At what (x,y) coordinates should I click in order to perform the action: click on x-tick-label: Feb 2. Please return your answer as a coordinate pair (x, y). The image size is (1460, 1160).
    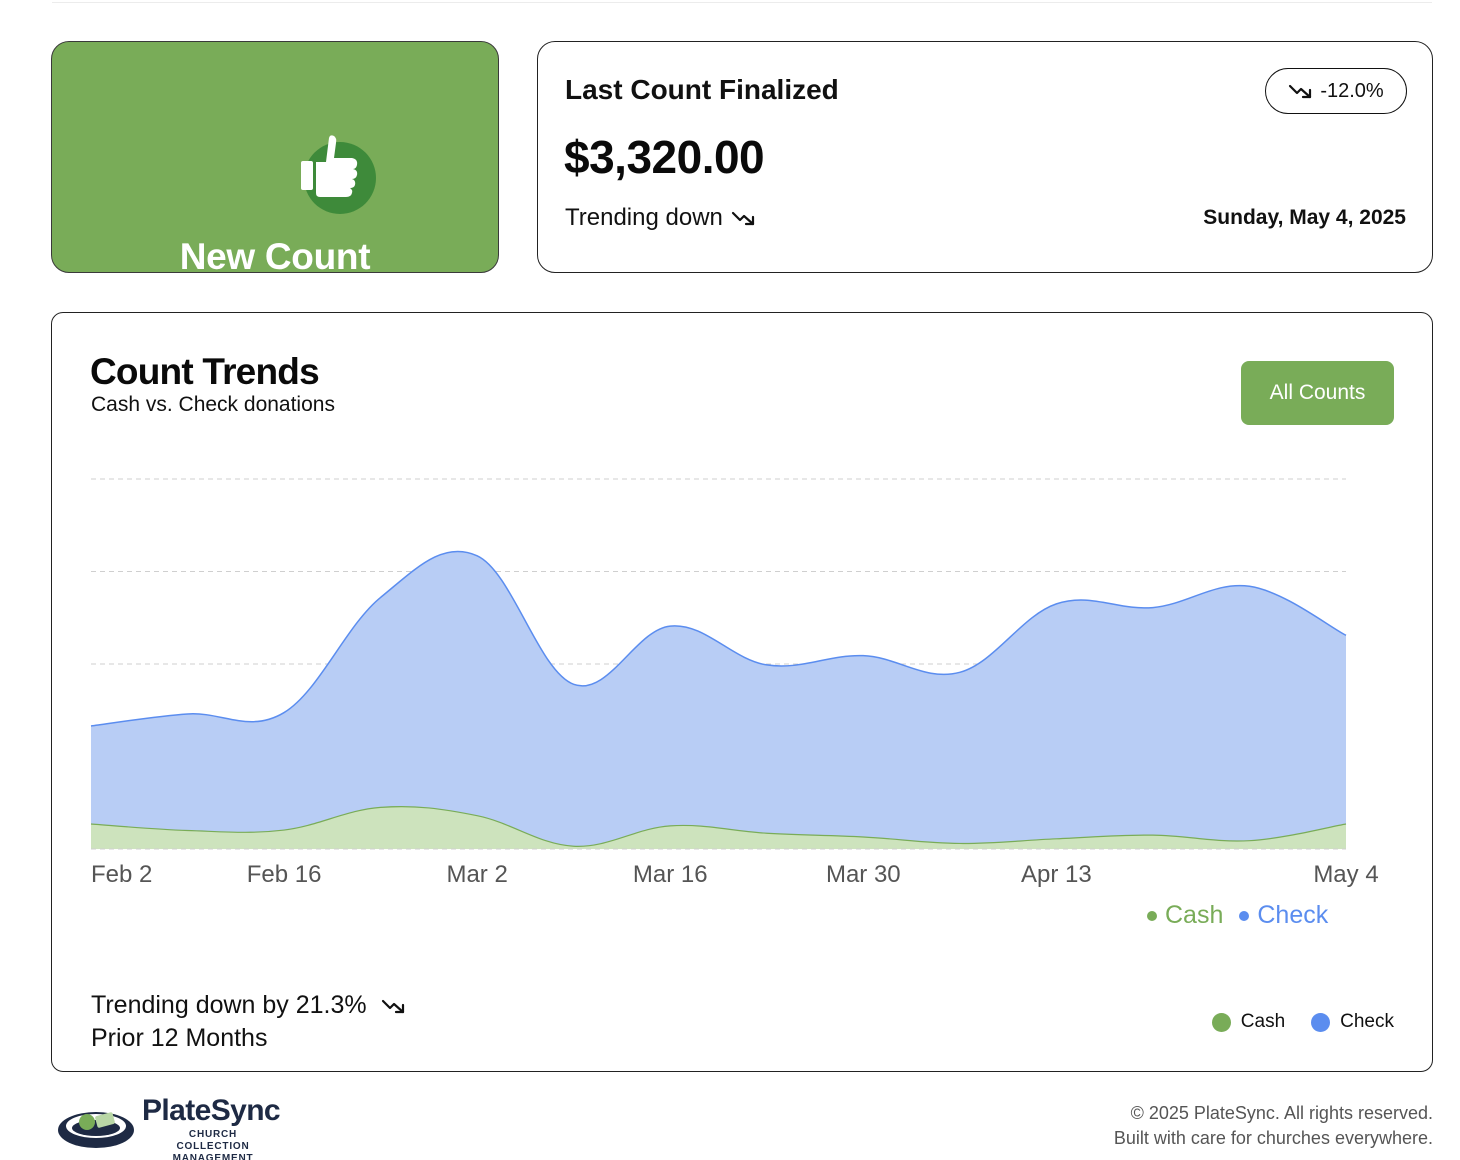
    Looking at the image, I should click on (121, 874).